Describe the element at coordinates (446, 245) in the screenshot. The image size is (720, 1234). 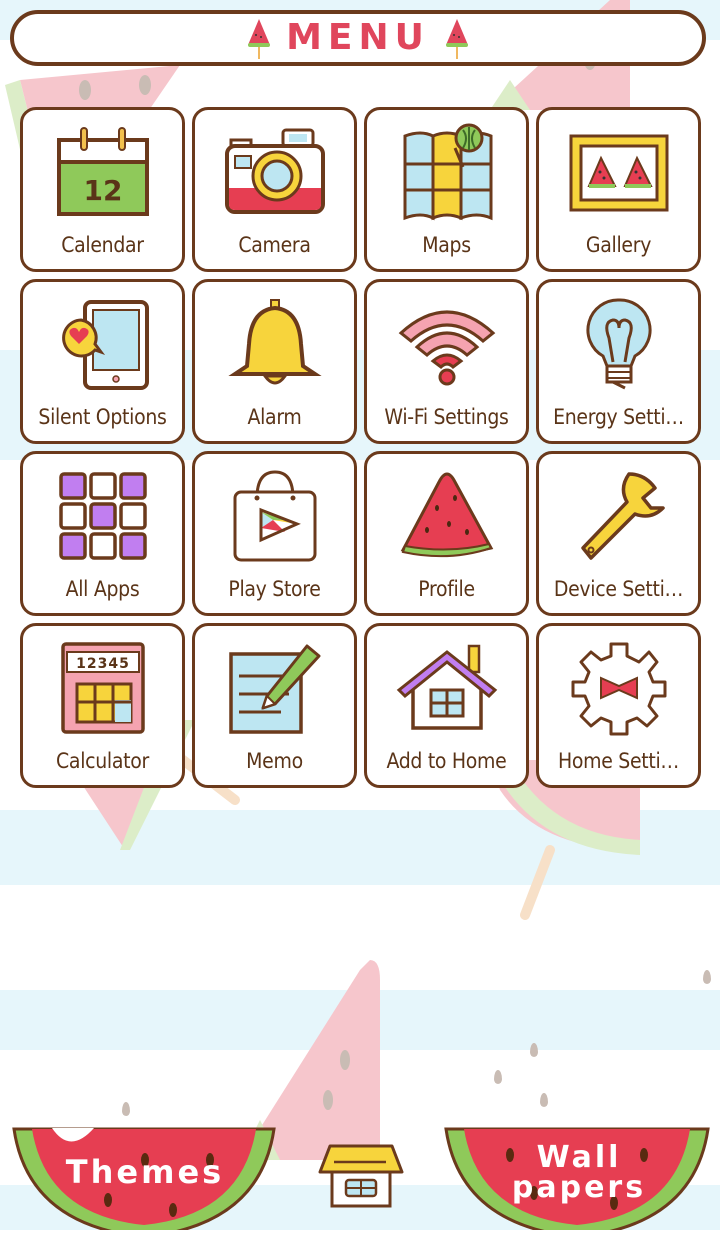
I see `tile-label: Maps` at that location.